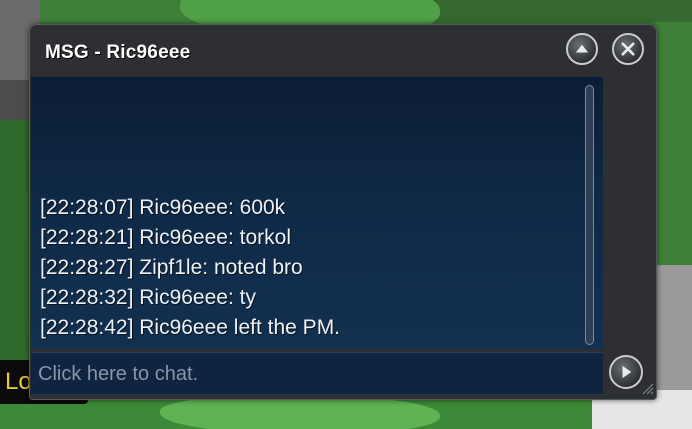 This screenshot has height=429, width=692. I want to click on message-line: [22:28:21] Ric96eee: torkol, so click(165, 237).